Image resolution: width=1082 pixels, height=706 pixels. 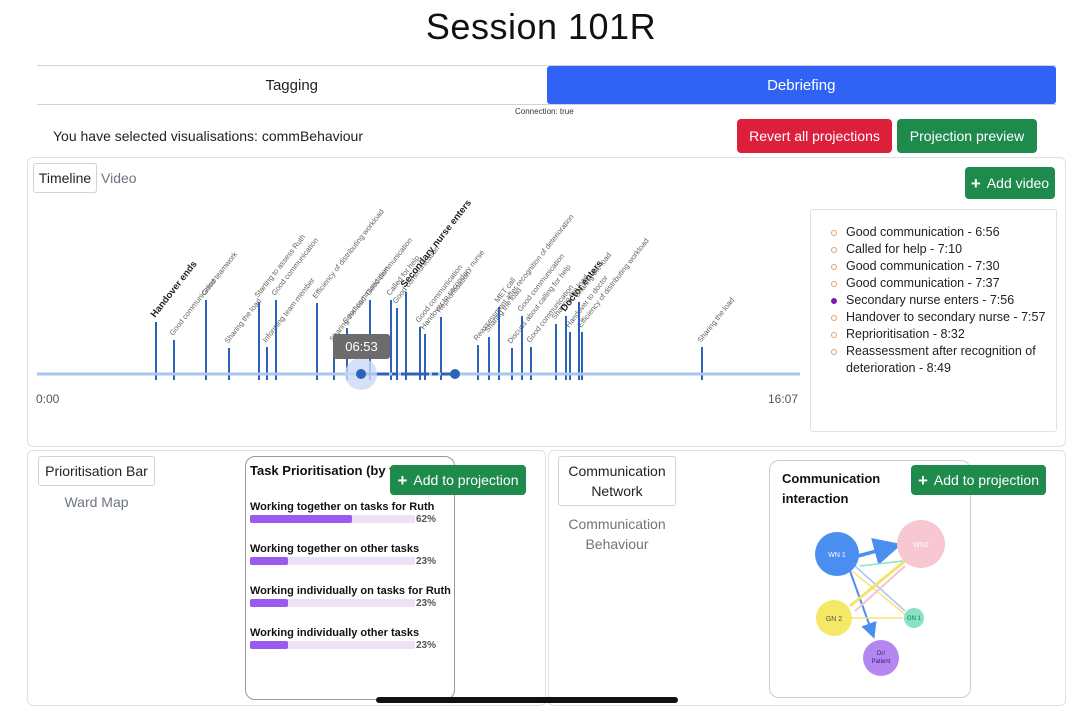 What do you see at coordinates (881, 658) in the screenshot?
I see `node-dr-patient` at bounding box center [881, 658].